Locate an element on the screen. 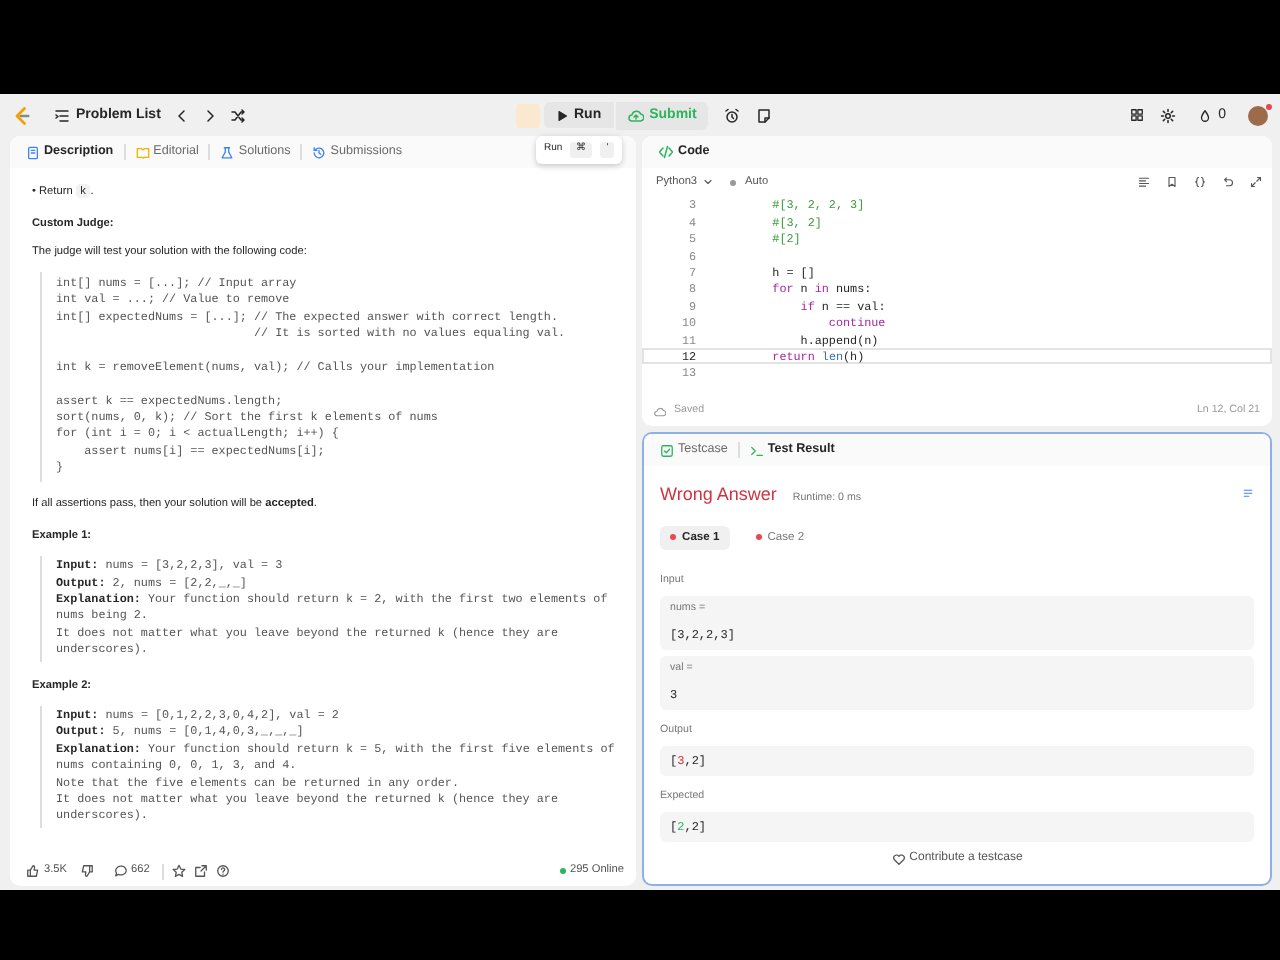 This screenshot has height=960, width=1280. caret-icon is located at coordinates (707, 182).